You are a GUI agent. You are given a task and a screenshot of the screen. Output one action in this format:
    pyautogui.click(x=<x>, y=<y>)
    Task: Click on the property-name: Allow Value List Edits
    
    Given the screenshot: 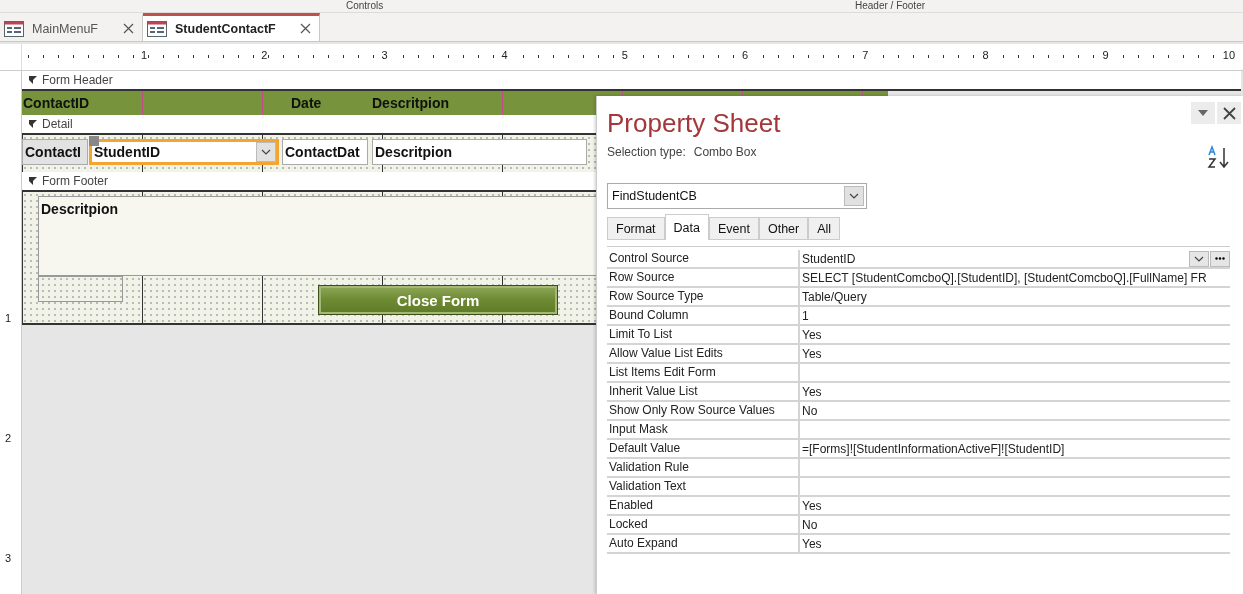 What is the action you would take?
    pyautogui.click(x=666, y=353)
    